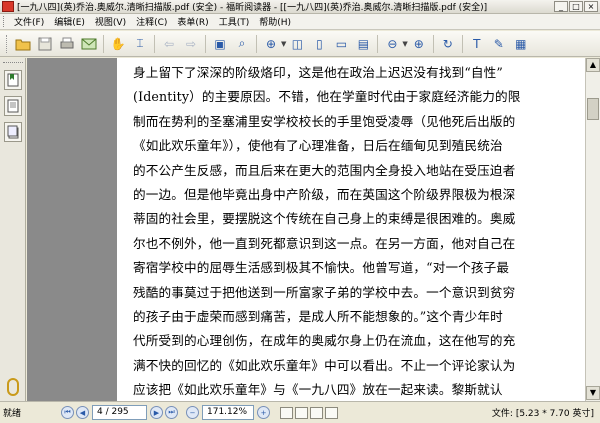 Image resolution: width=600 pixels, height=423 pixels. What do you see at coordinates (13, 106) in the screenshot?
I see `pages-icon` at bounding box center [13, 106].